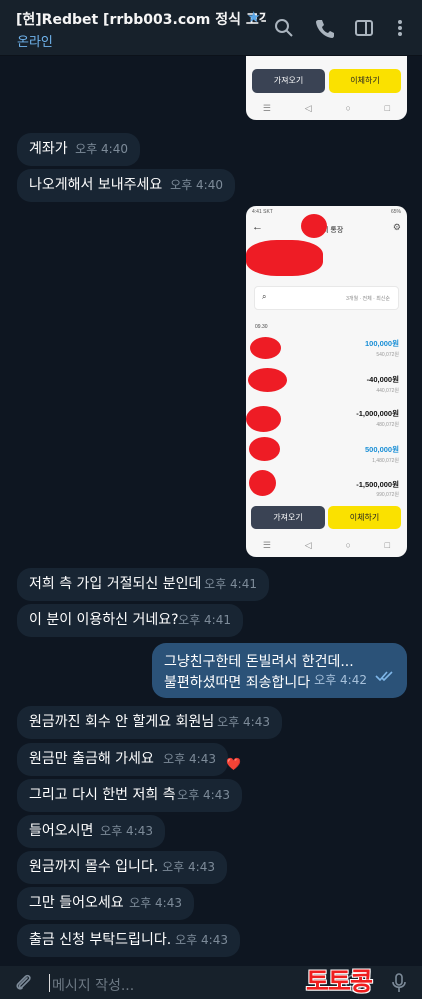  I want to click on tx-balance: 1,480,072원, so click(385, 461).